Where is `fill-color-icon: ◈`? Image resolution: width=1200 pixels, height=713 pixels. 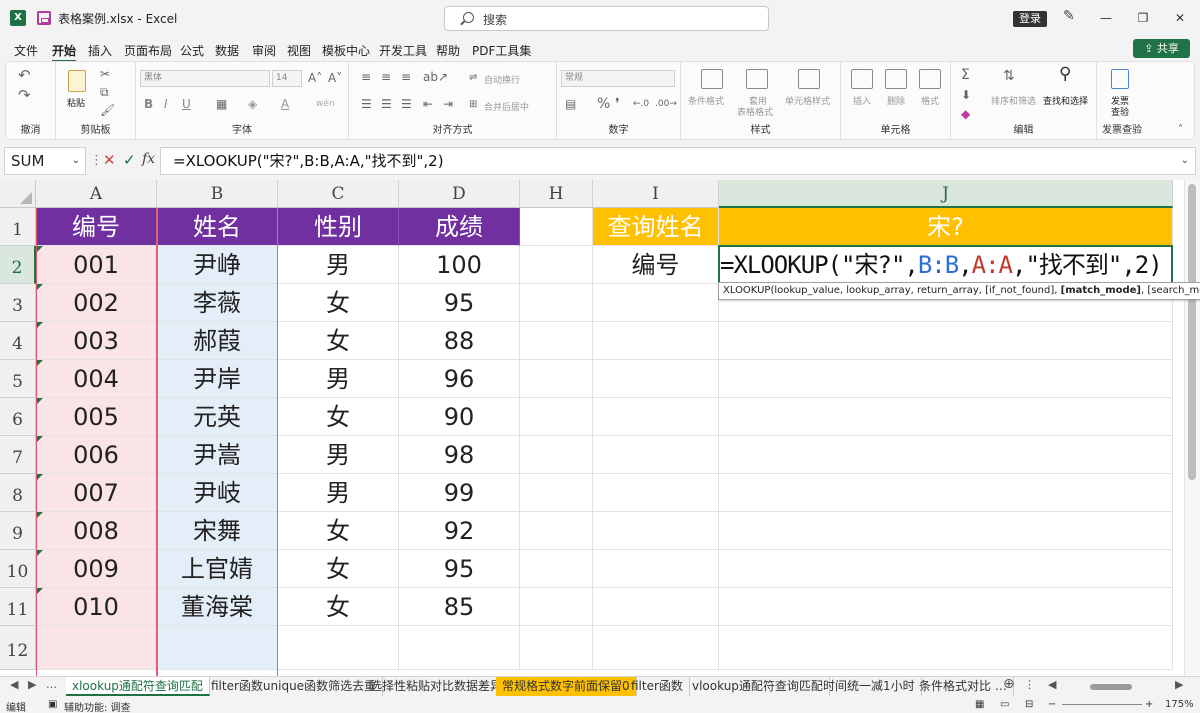 fill-color-icon: ◈ is located at coordinates (252, 104).